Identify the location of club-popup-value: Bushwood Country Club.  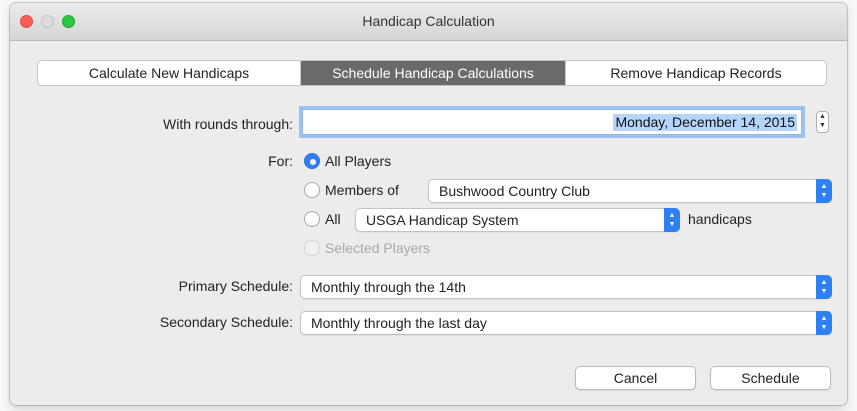
(514, 191).